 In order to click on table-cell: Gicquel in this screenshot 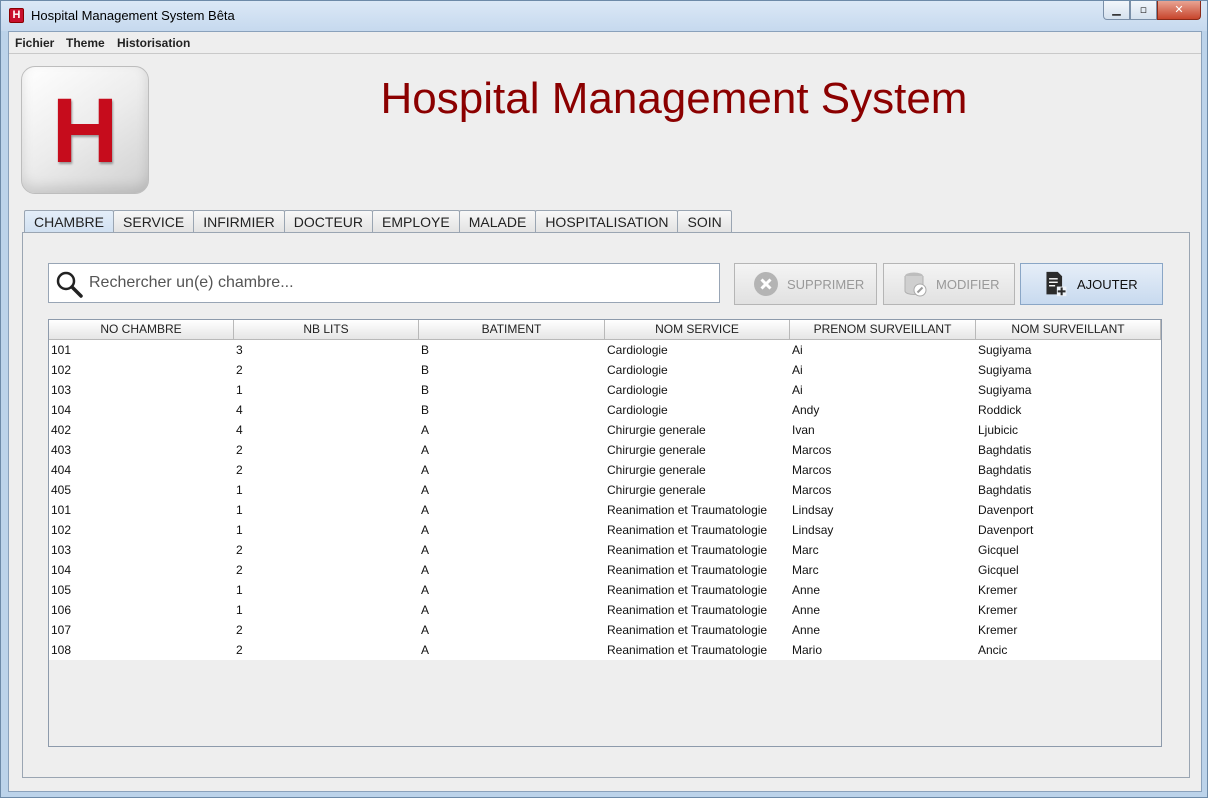, I will do `click(998, 570)`.